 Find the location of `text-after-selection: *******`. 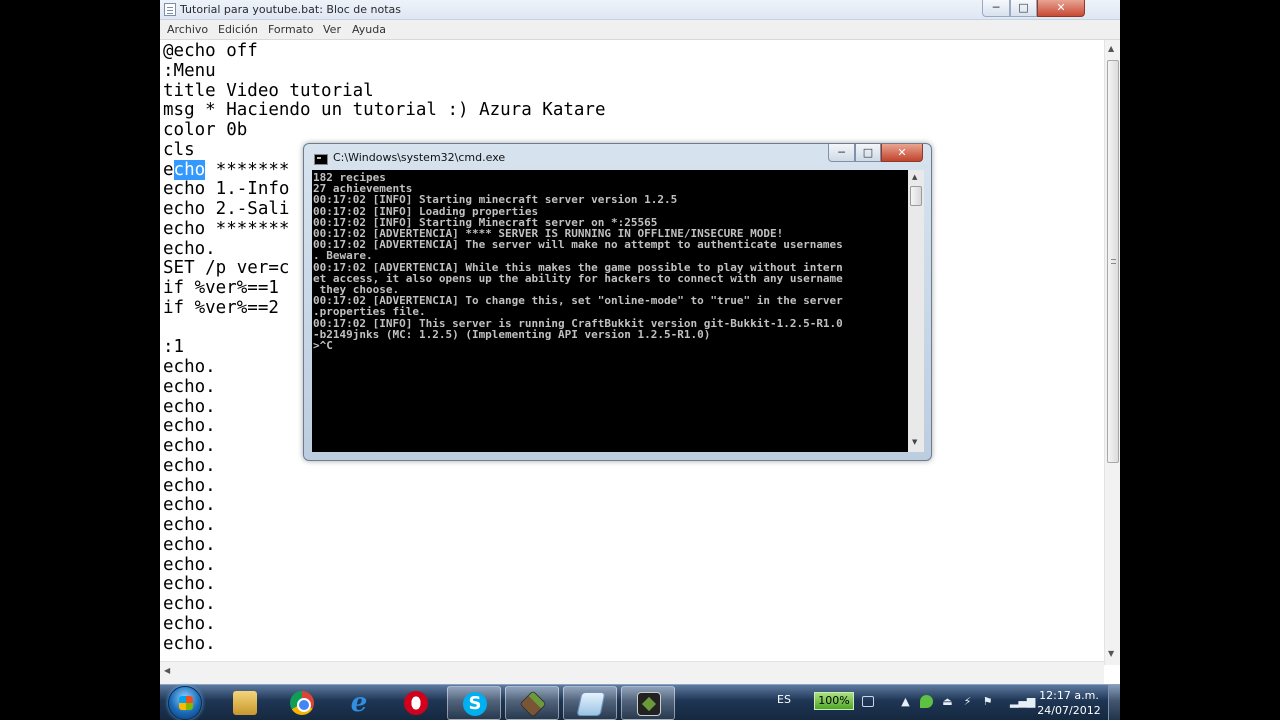

text-after-selection: ******* is located at coordinates (247, 169).